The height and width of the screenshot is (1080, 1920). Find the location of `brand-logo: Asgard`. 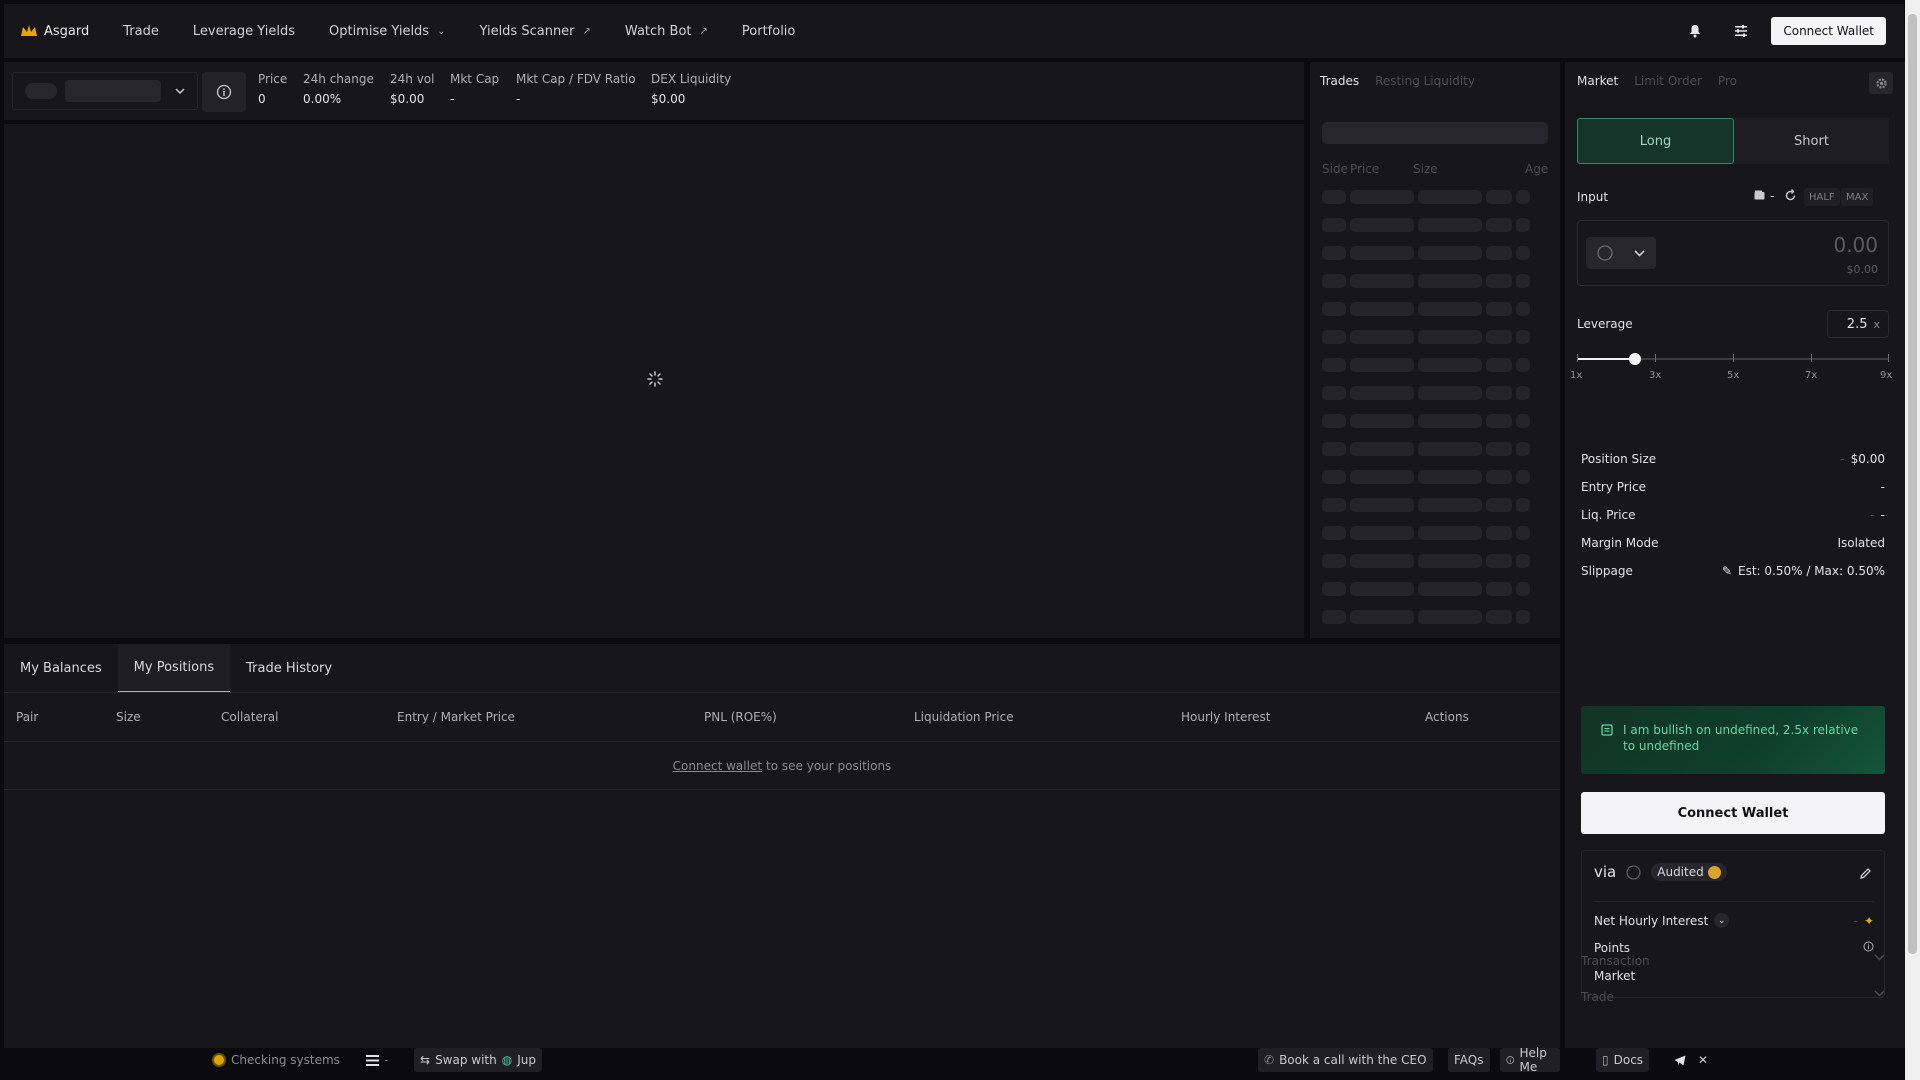

brand-logo: Asgard is located at coordinates (54, 31).